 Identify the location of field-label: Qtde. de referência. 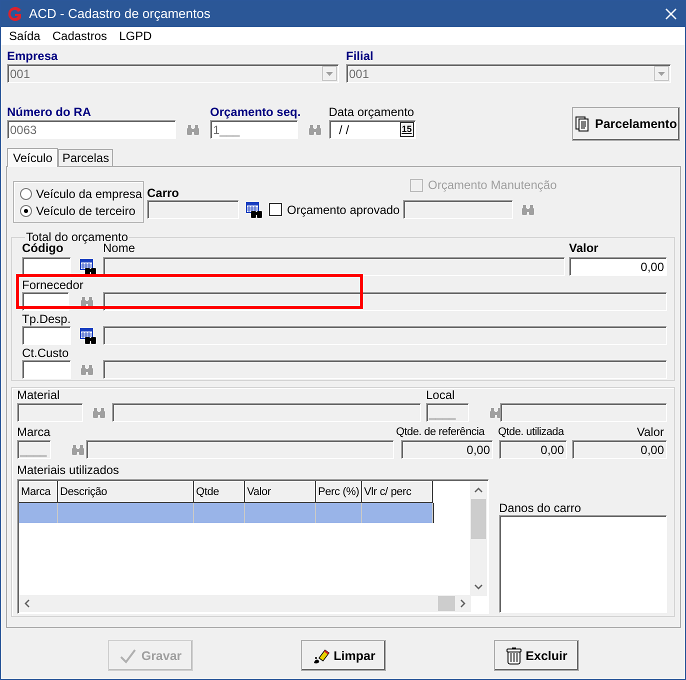
(441, 432).